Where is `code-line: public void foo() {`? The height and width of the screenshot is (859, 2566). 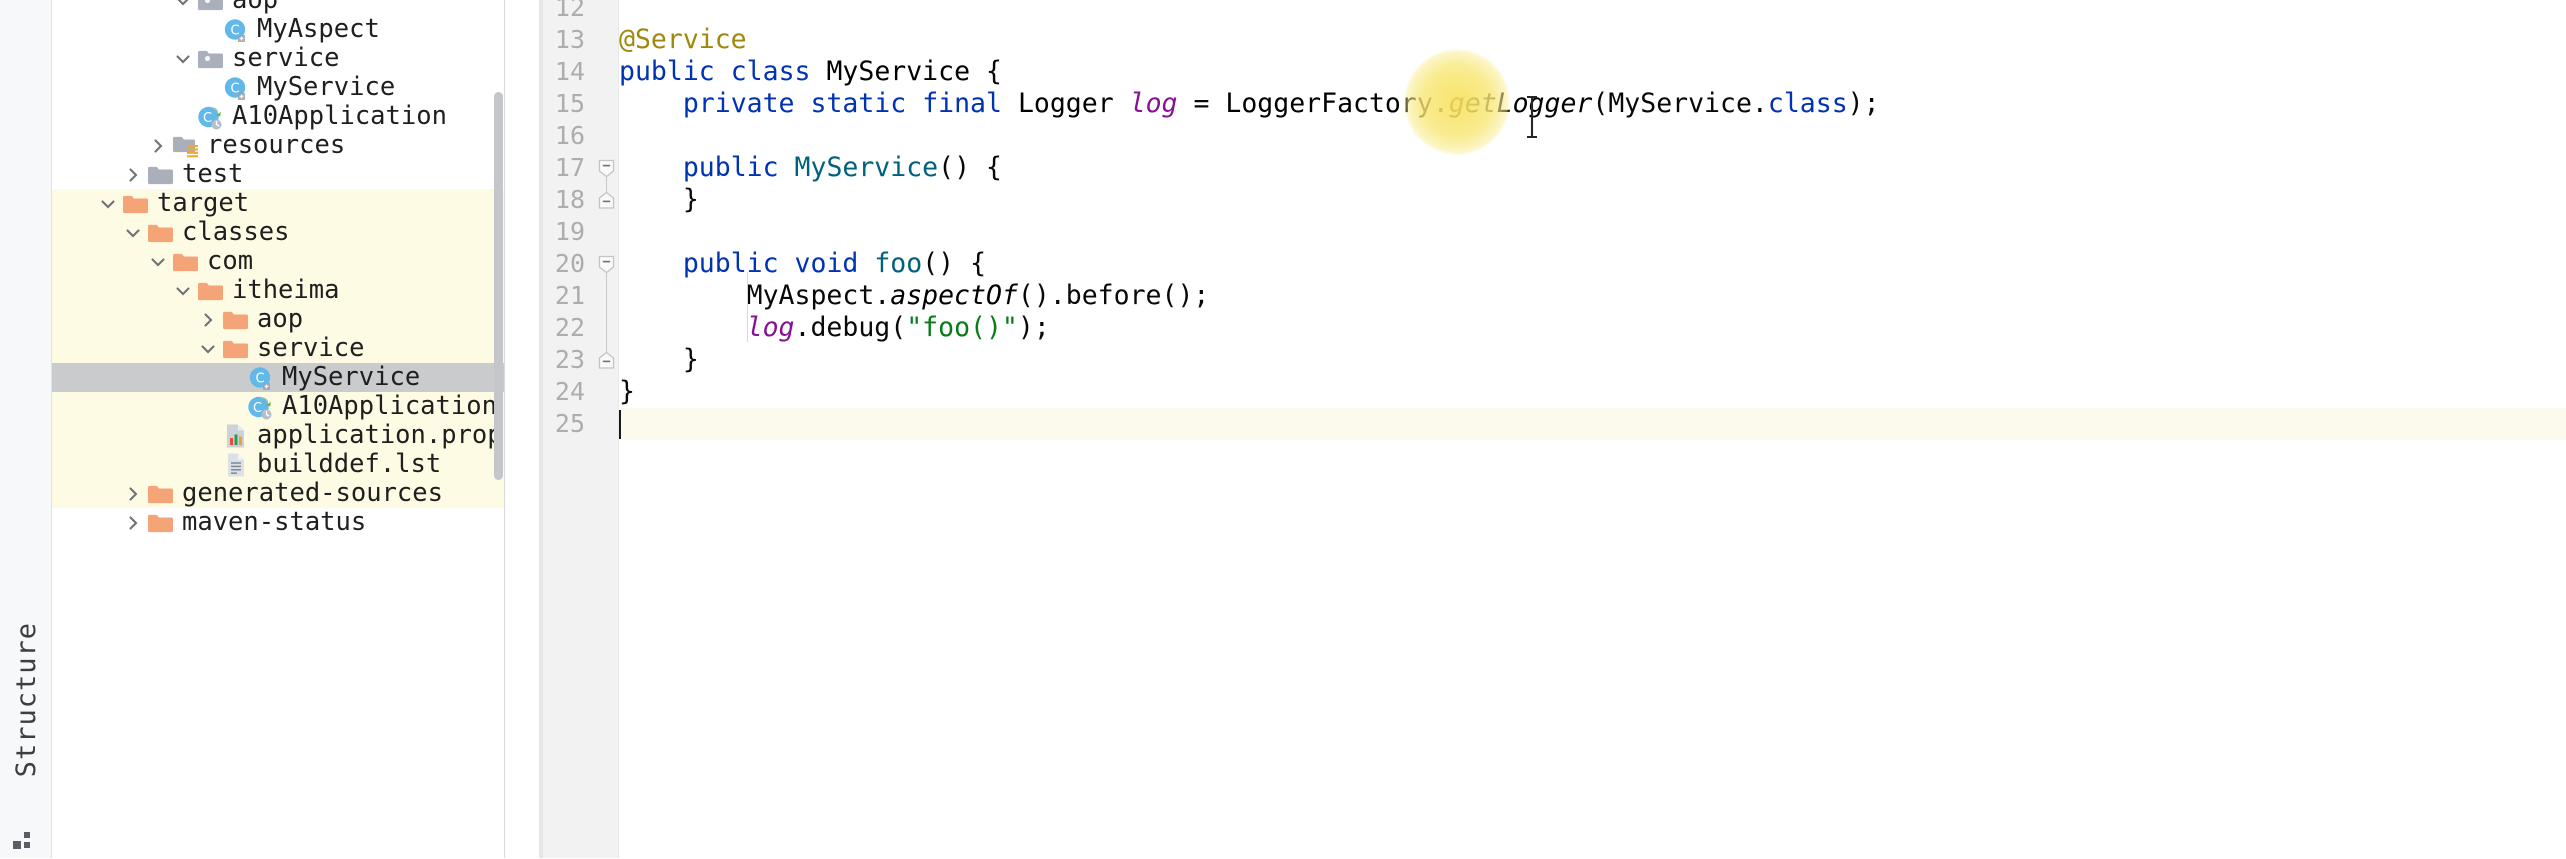 code-line: public void foo() { is located at coordinates (1592, 264).